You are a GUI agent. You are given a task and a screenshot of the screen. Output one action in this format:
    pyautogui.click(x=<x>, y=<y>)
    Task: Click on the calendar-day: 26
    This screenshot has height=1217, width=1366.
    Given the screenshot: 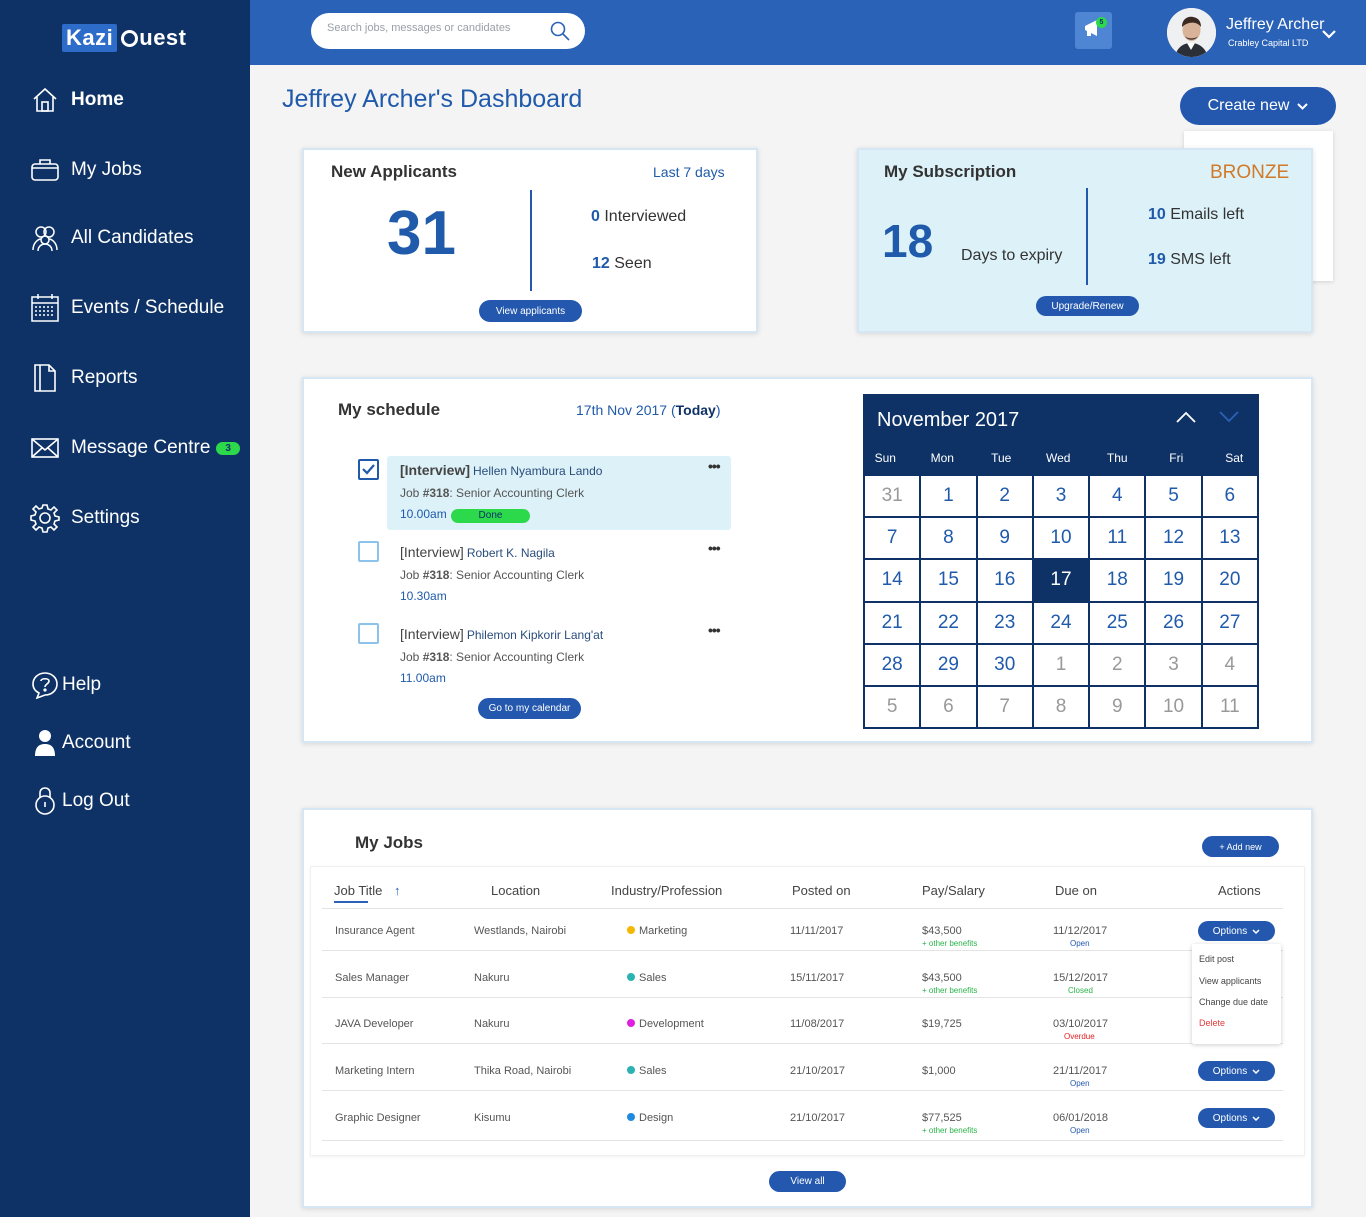 What is the action you would take?
    pyautogui.click(x=1173, y=622)
    